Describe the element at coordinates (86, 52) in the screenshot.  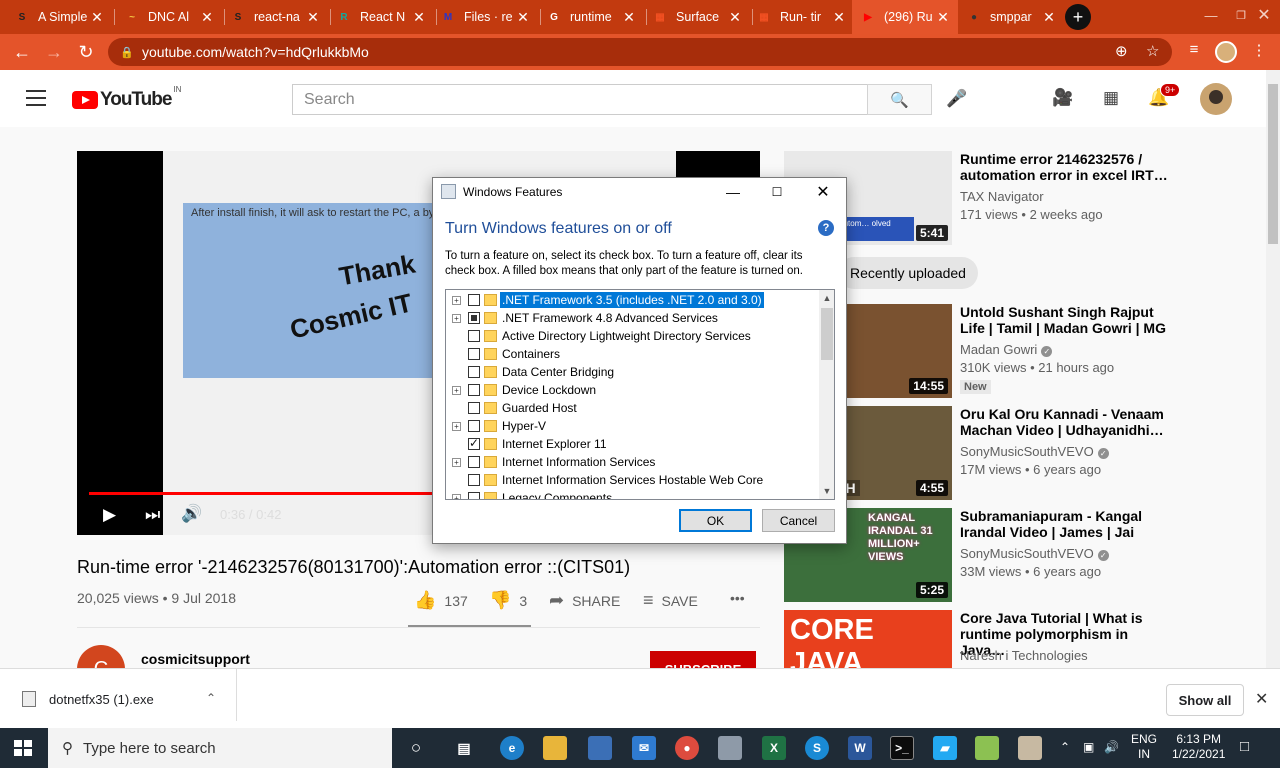
I see `reload-icon: ↻` at that location.